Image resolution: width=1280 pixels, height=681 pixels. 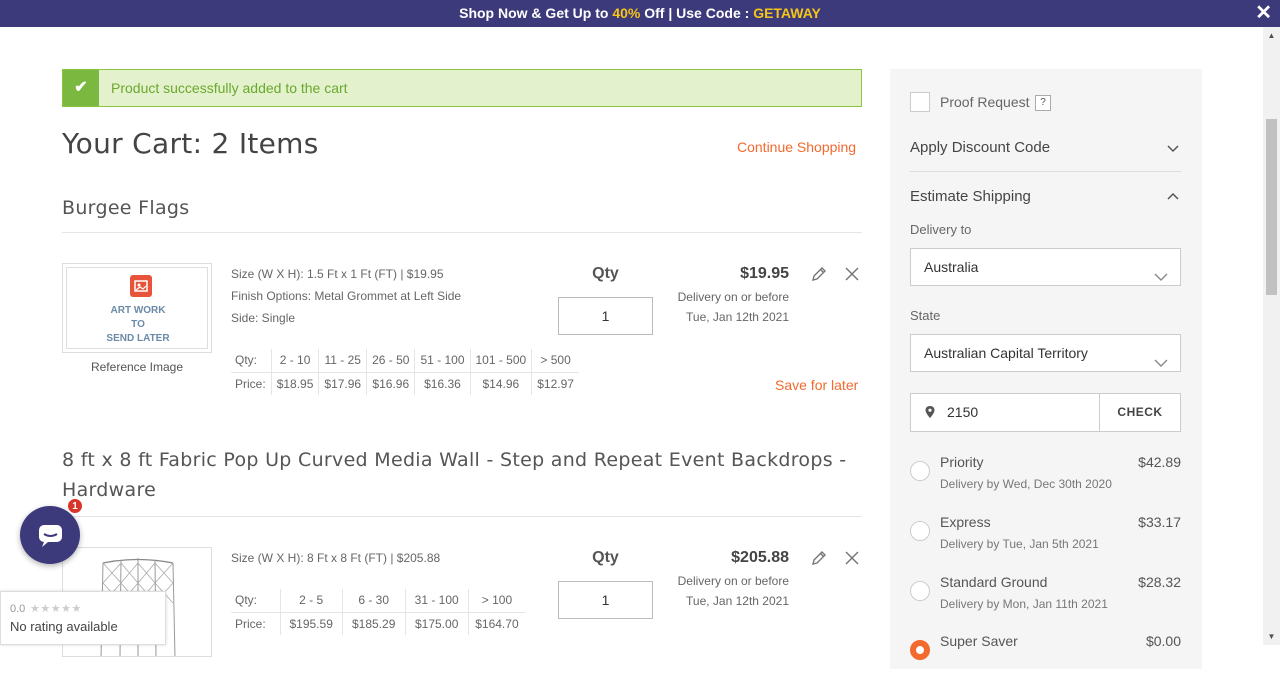 I want to click on tier-price-cell: $16.36, so click(x=442, y=383).